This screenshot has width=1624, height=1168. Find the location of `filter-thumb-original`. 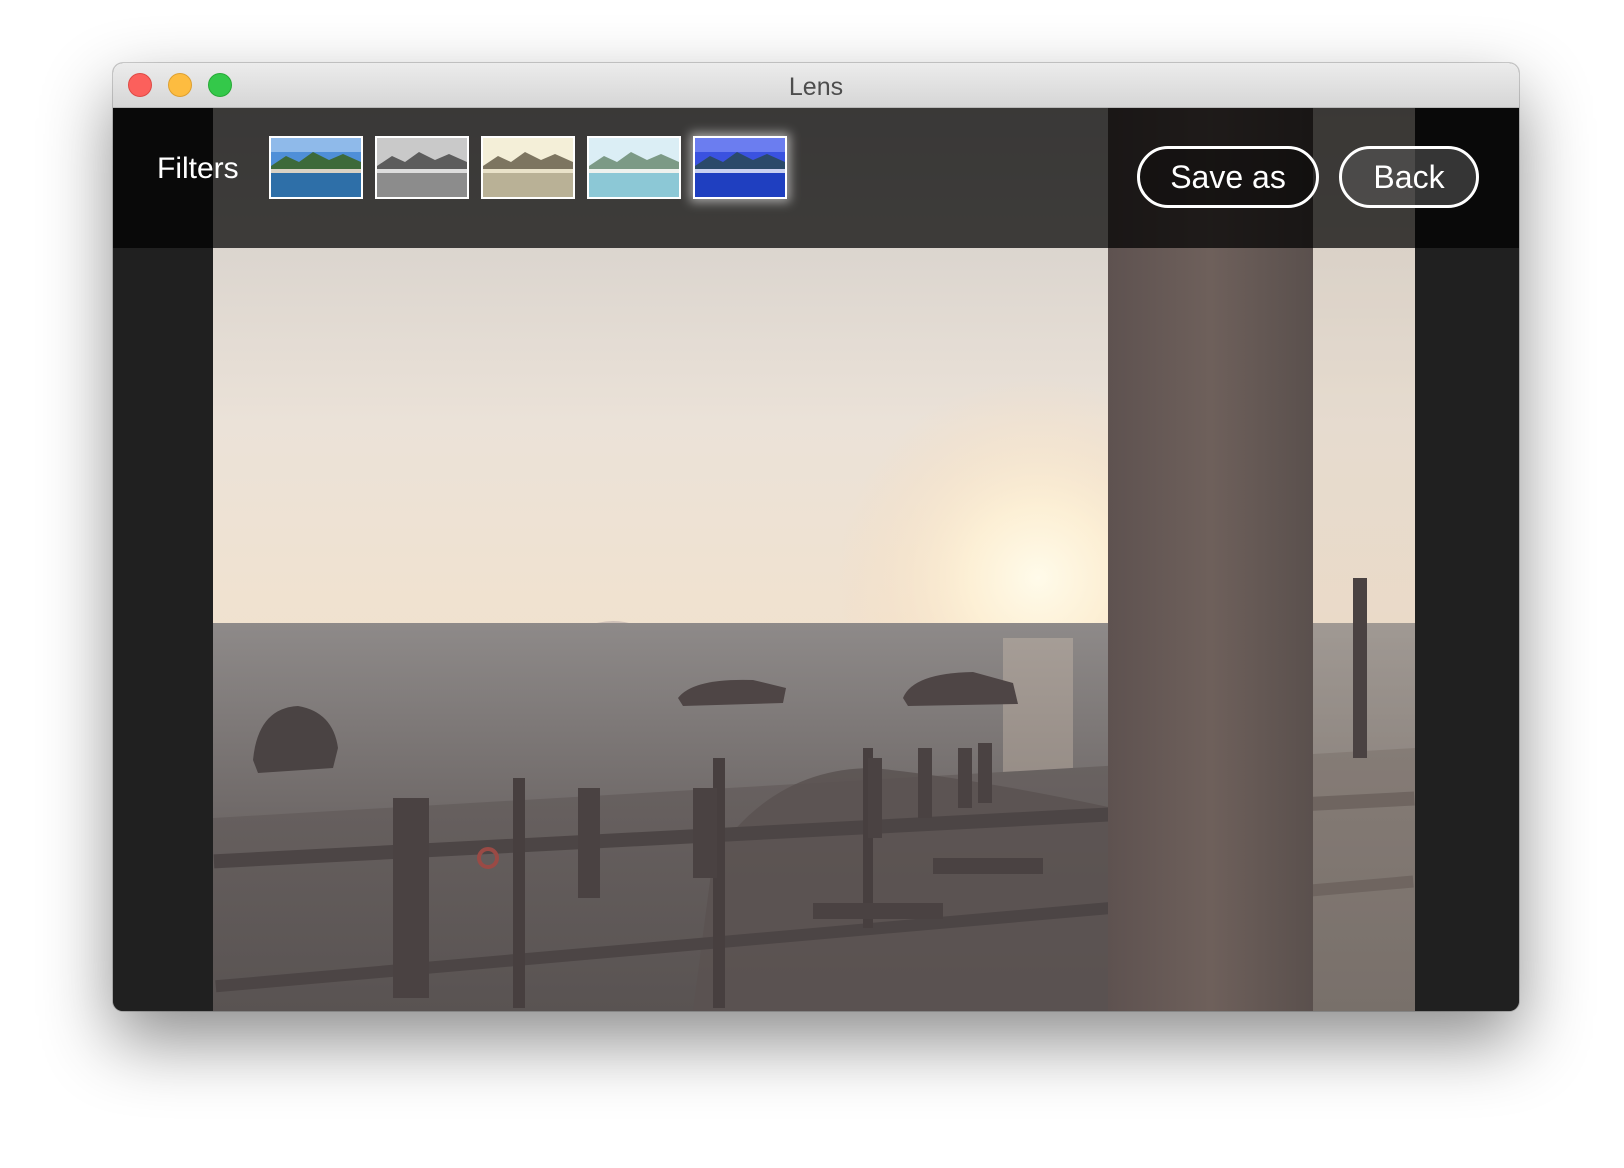

filter-thumb-original is located at coordinates (316, 167).